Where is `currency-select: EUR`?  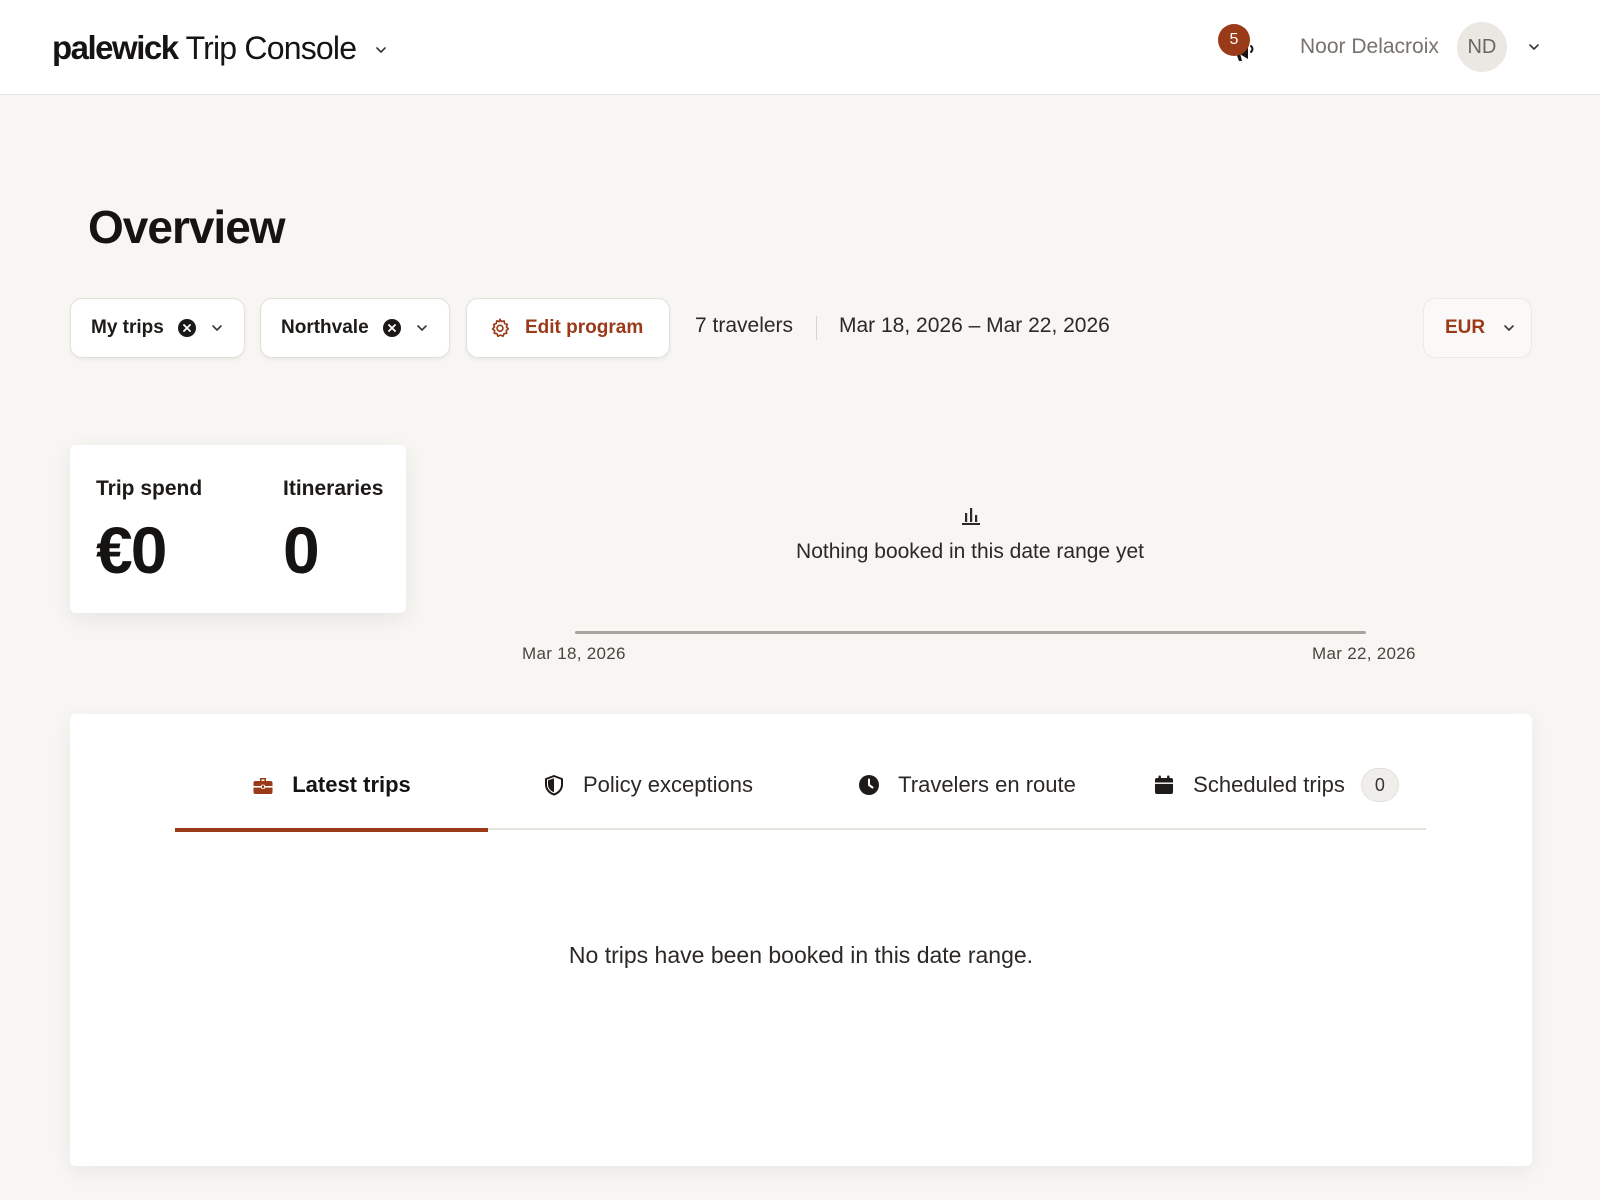
currency-select: EUR is located at coordinates (1477, 328).